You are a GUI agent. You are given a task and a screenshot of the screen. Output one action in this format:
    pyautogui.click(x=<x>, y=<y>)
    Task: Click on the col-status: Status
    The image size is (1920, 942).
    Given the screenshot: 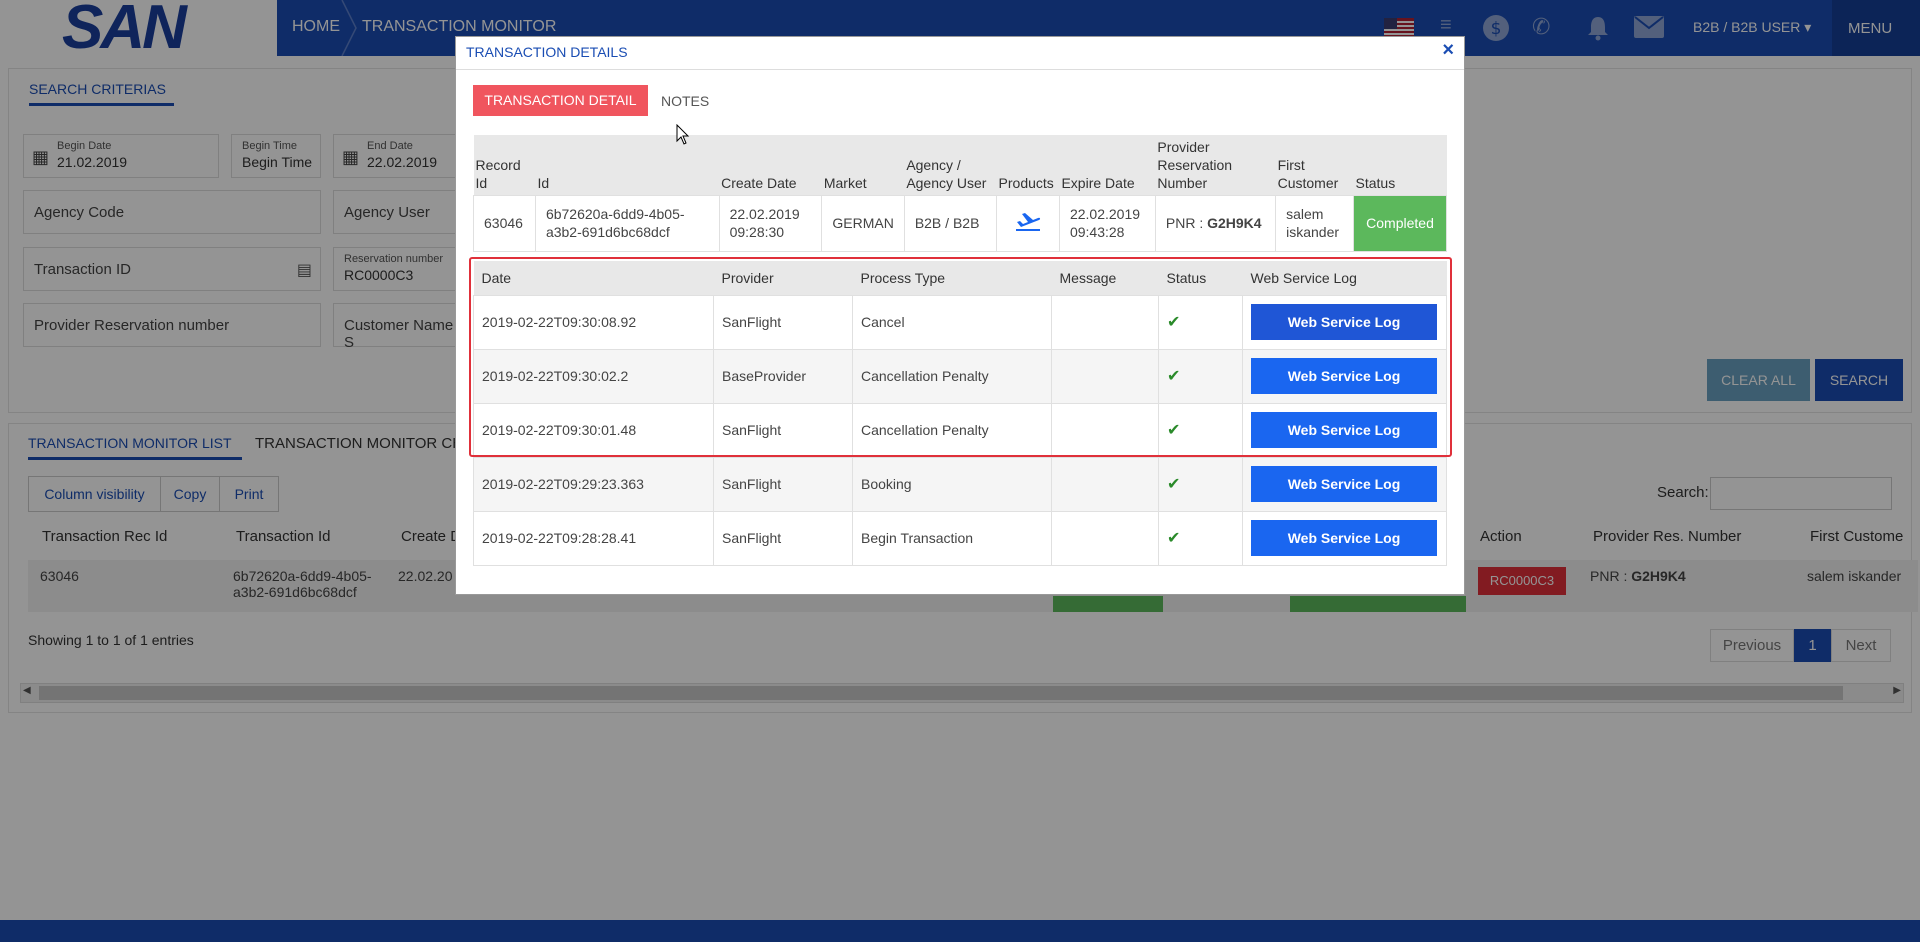 What is the action you would take?
    pyautogui.click(x=1400, y=165)
    